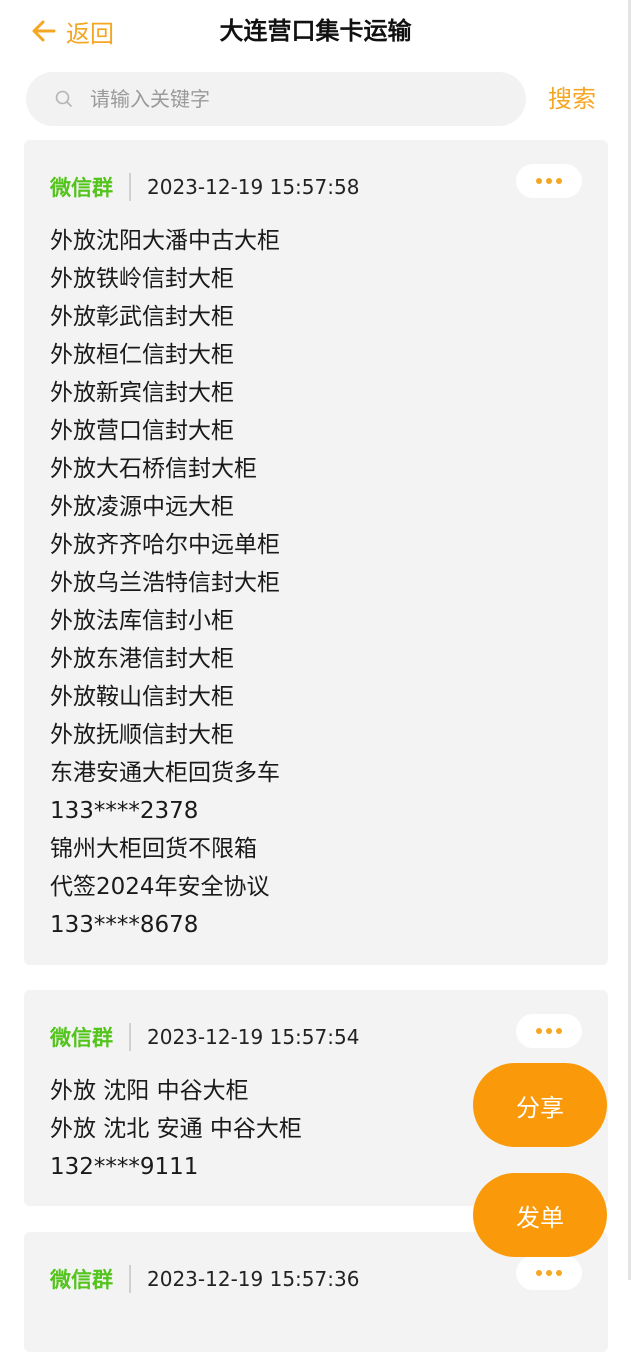 The height and width of the screenshot is (1352, 631). I want to click on post-line: 外放凌源中远大柜, so click(142, 507).